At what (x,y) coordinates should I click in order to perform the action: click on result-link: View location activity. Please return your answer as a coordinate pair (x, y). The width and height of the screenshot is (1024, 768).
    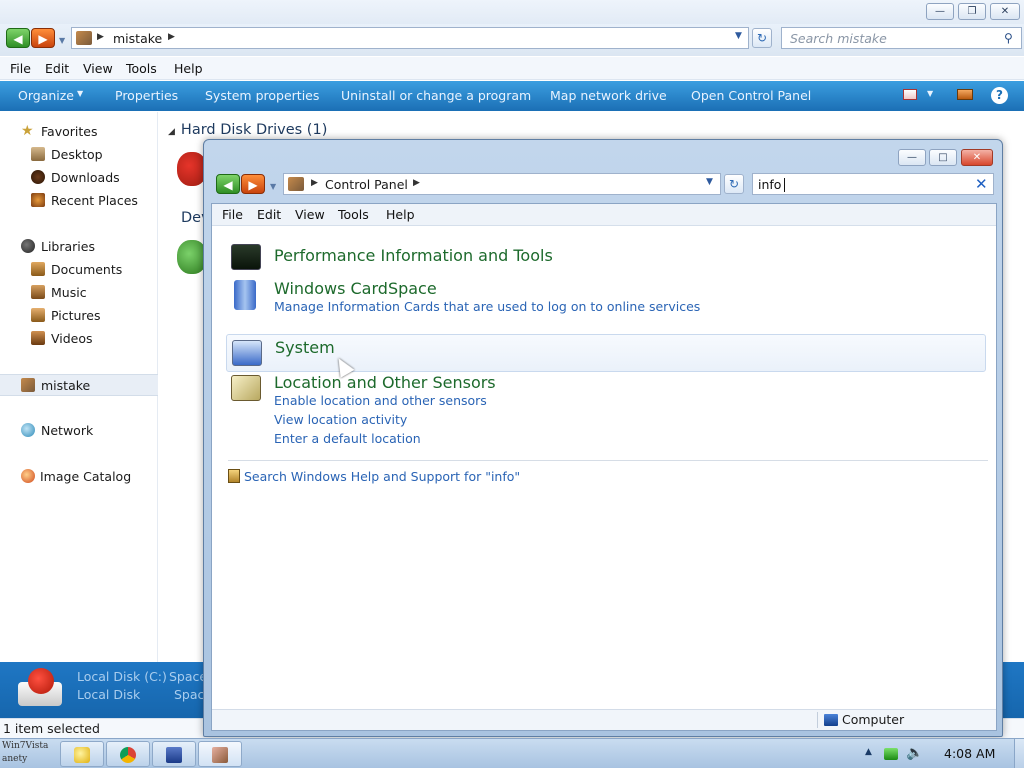
    Looking at the image, I should click on (340, 419).